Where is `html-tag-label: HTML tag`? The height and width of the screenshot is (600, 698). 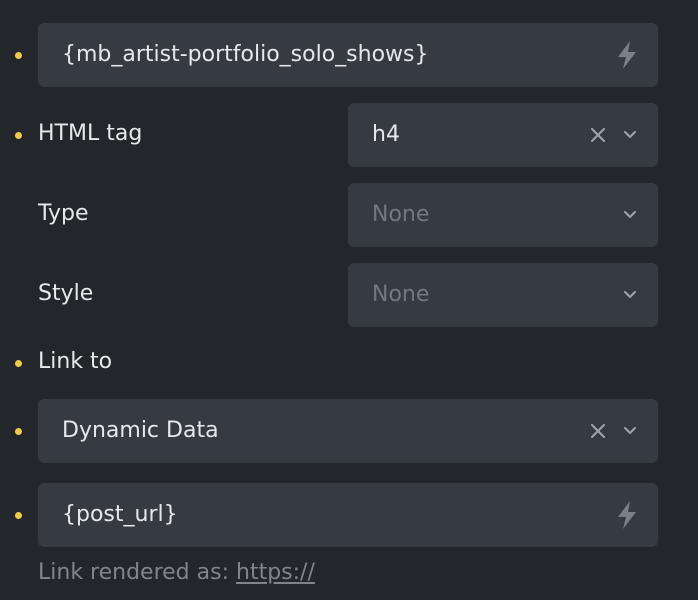
html-tag-label: HTML tag is located at coordinates (90, 133).